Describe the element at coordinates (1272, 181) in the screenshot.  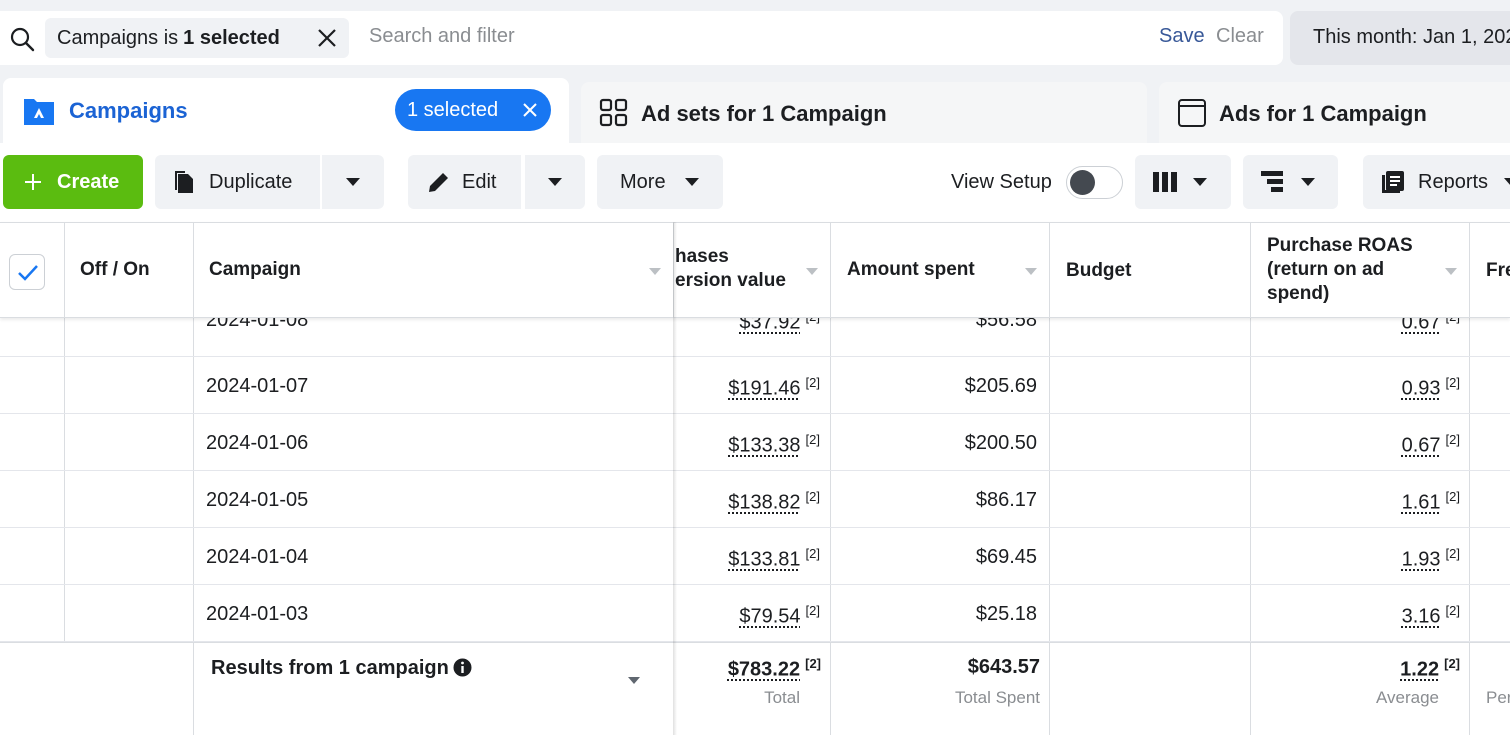
I see `breakdown-icon` at that location.